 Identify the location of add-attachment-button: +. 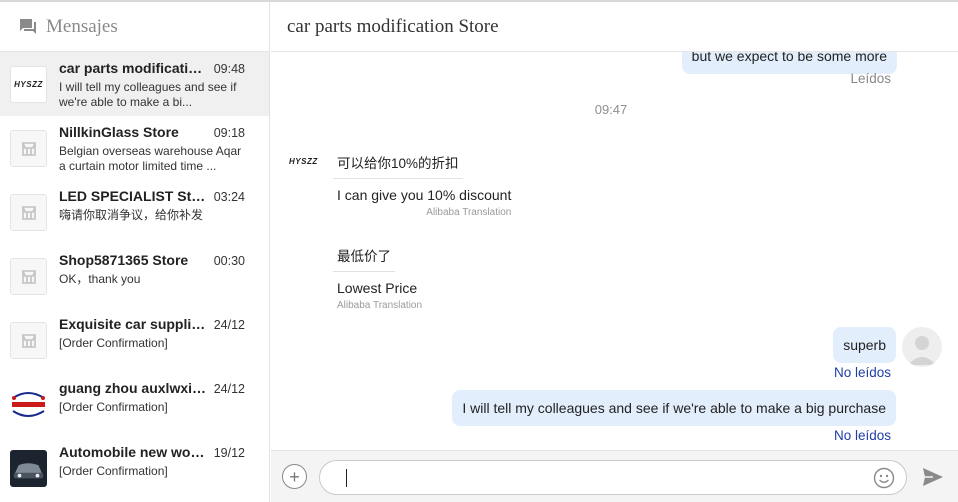
(294, 476).